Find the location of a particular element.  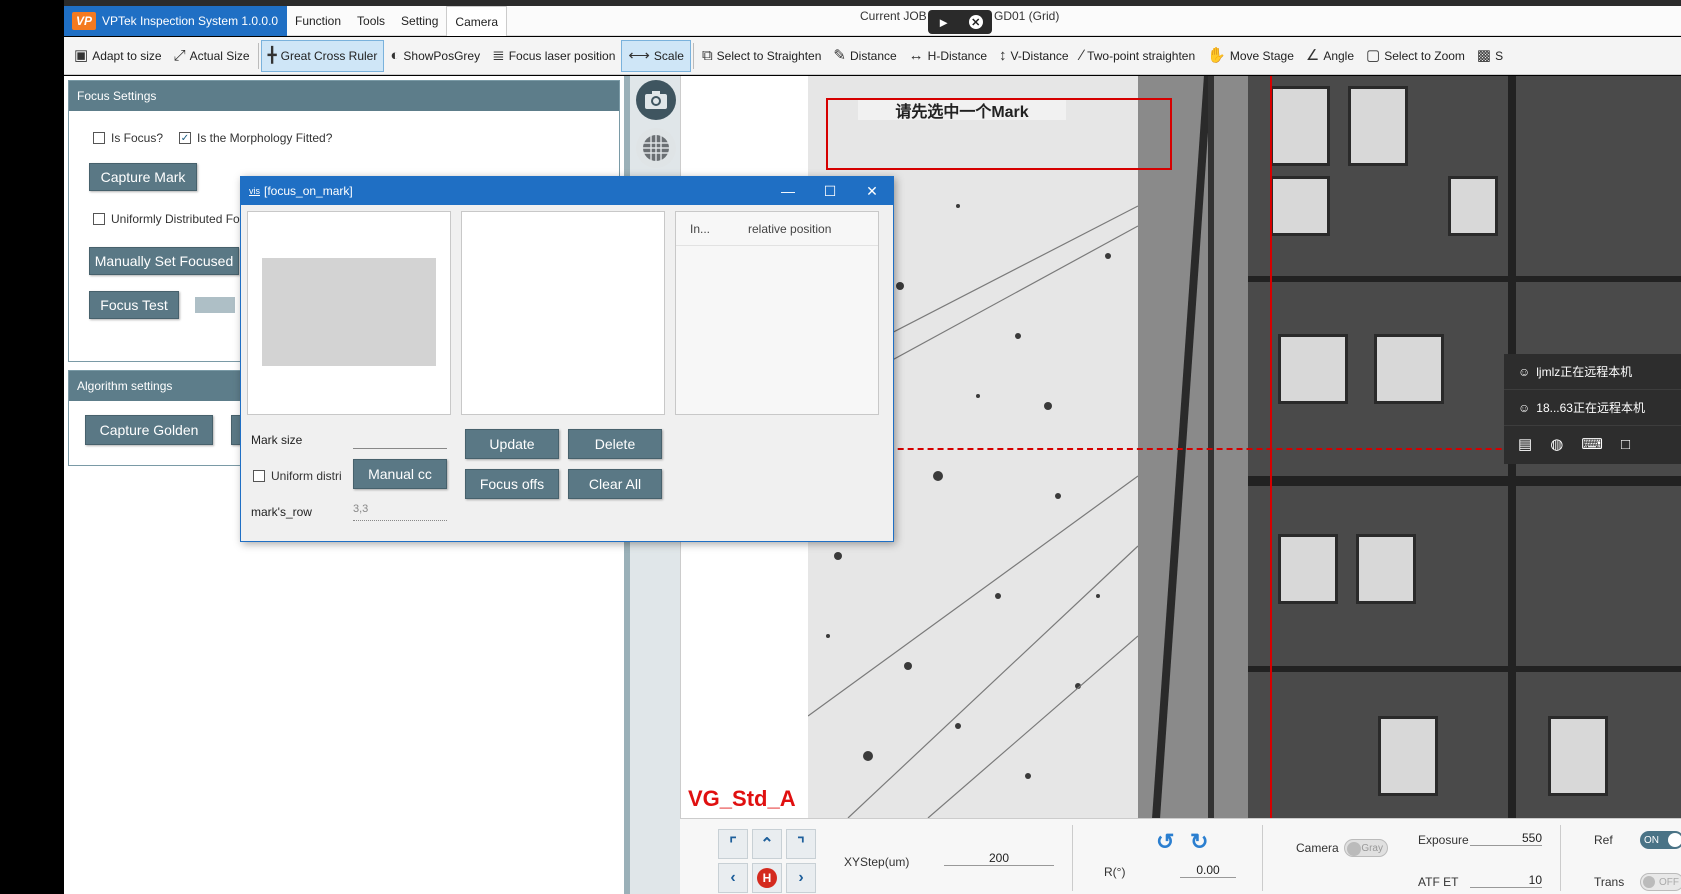

toggle-text: ON is located at coordinates (1651, 840).